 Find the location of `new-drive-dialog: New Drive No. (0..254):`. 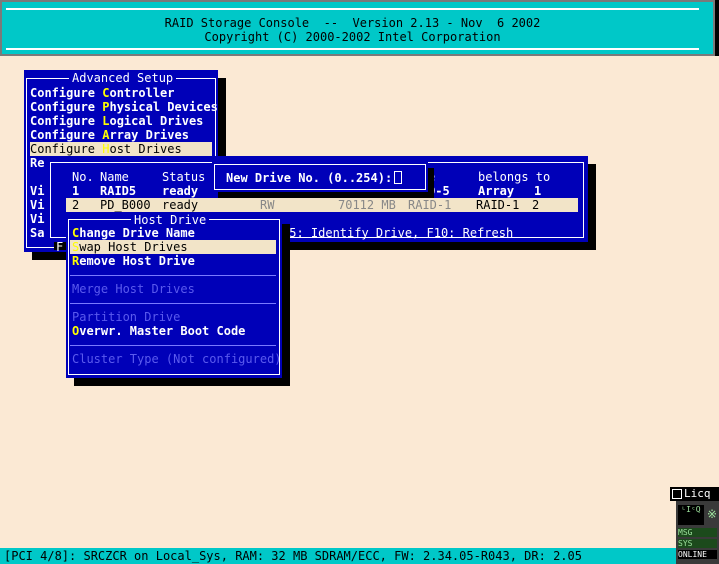

new-drive-dialog: New Drive No. (0..254): is located at coordinates (320, 177).